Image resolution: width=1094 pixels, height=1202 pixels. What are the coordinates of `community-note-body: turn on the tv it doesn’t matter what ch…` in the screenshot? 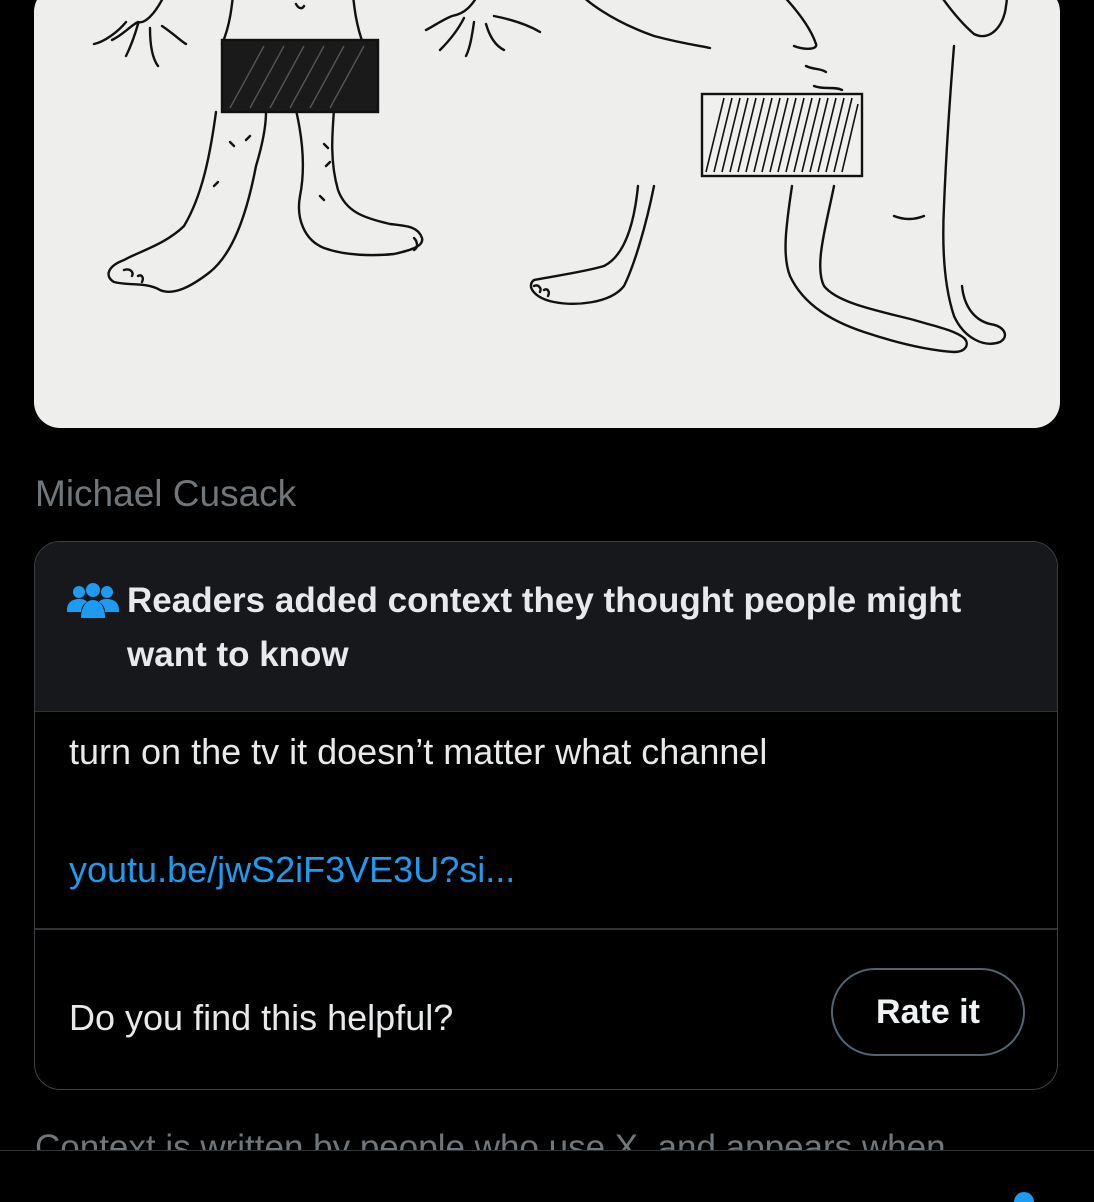 It's located at (418, 751).